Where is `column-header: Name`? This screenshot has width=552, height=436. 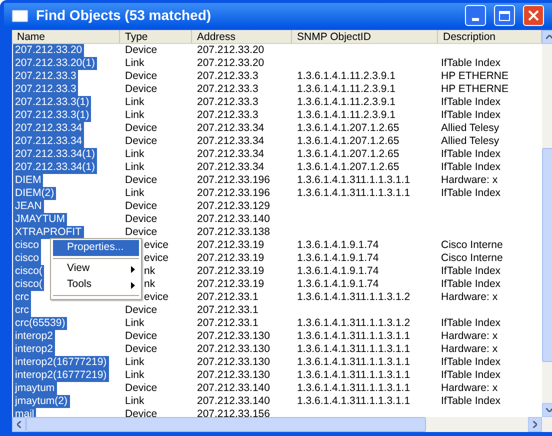 column-header: Name is located at coordinates (66, 36).